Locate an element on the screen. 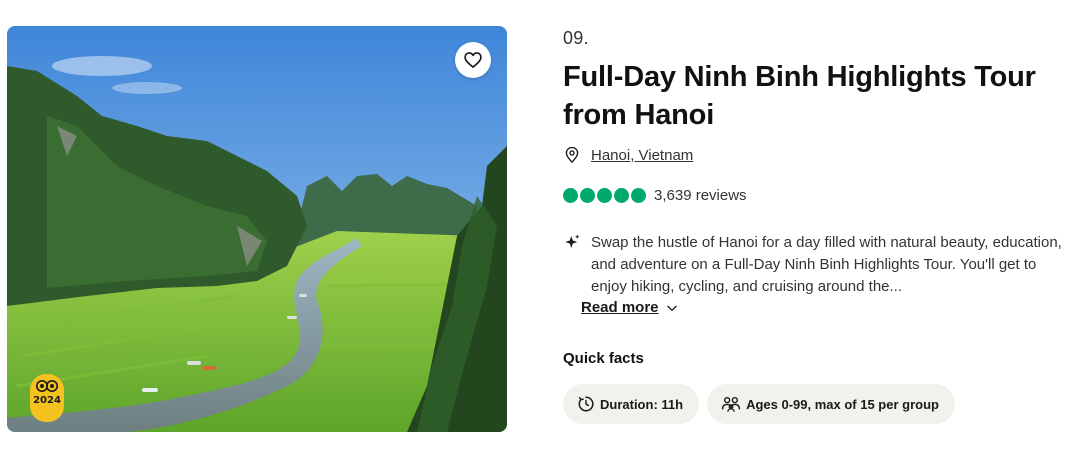  read-more-button: Read more is located at coordinates (630, 307).